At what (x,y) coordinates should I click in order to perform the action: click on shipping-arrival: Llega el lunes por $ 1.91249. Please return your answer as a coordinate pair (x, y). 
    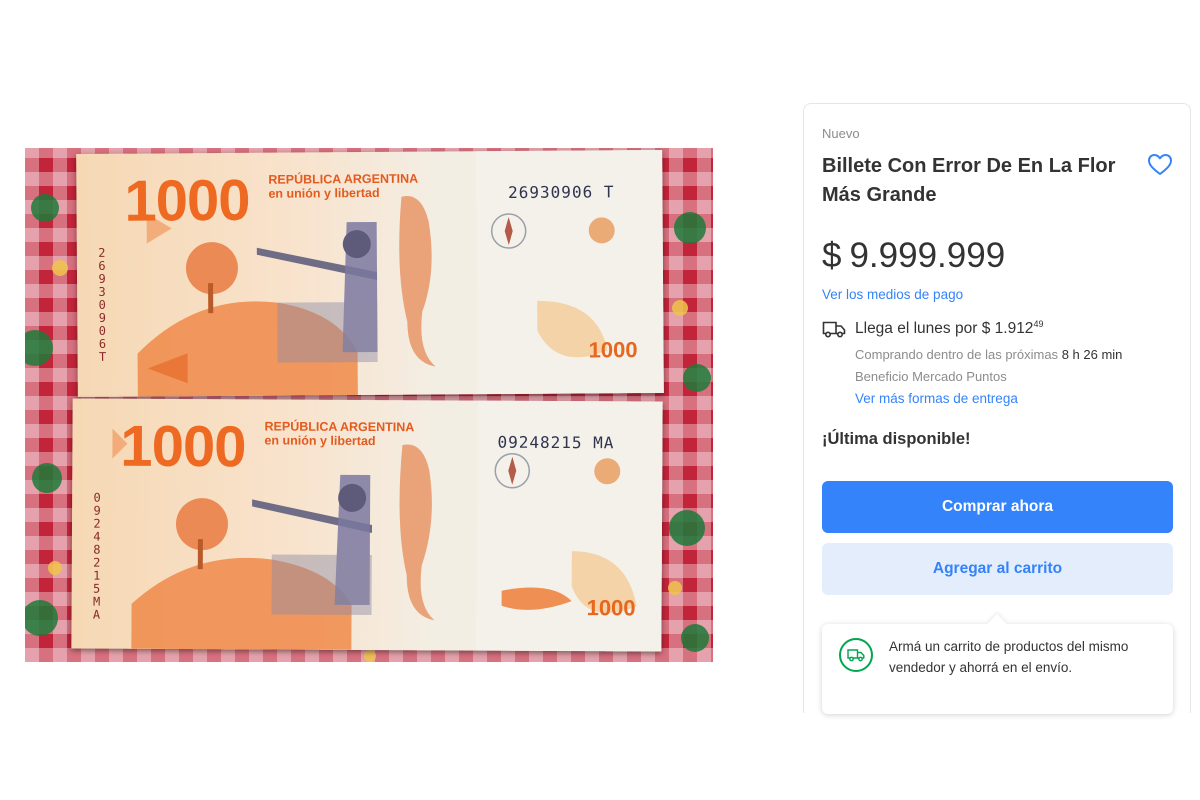
    Looking at the image, I should click on (949, 328).